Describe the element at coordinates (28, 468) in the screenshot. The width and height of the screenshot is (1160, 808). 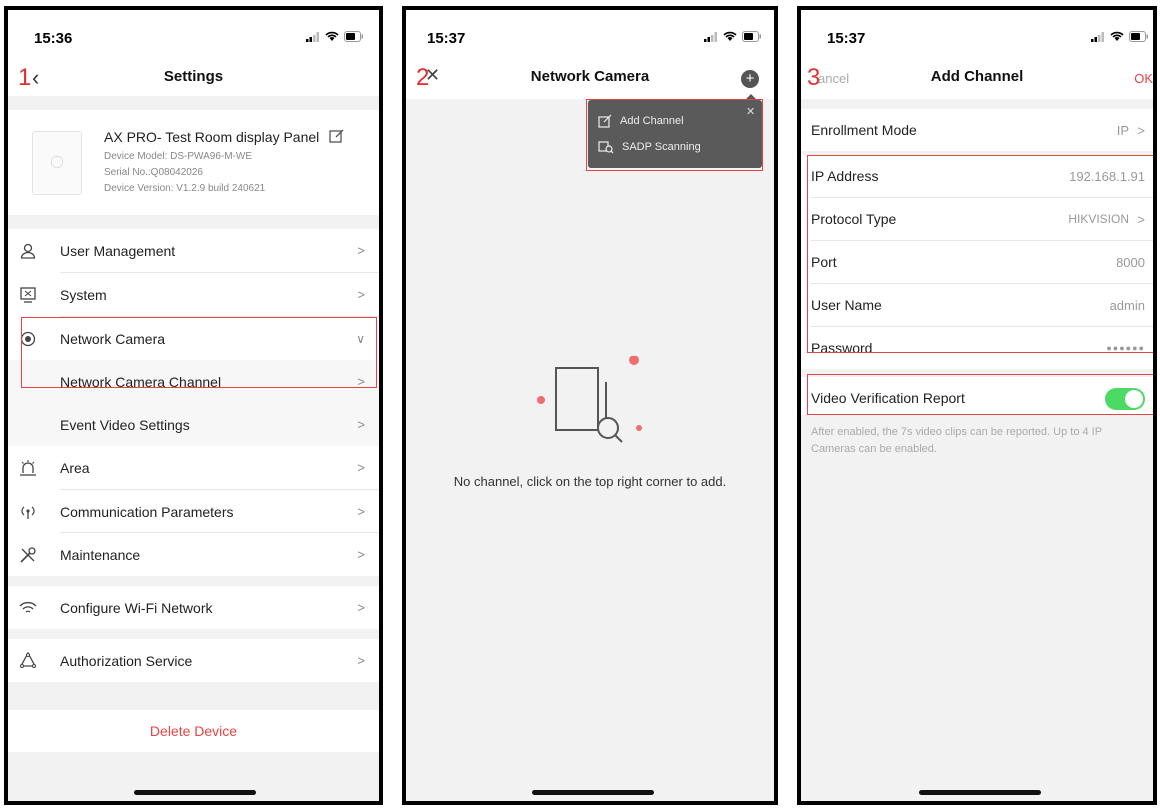
I see `area-icon` at that location.